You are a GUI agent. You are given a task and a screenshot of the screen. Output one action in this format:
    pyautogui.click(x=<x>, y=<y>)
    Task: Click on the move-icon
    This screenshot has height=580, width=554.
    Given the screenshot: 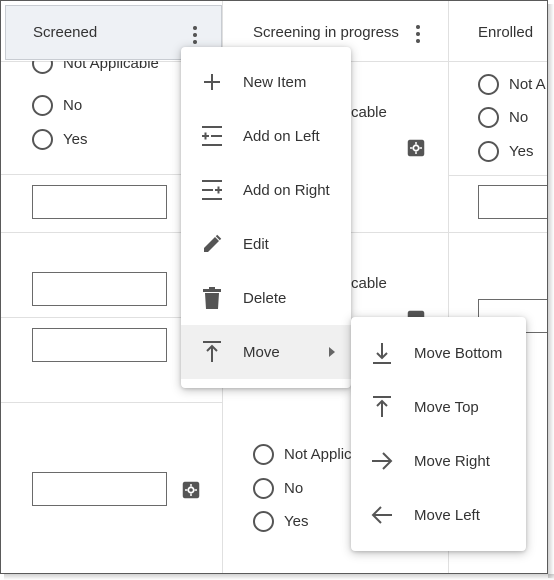 What is the action you would take?
    pyautogui.click(x=212, y=352)
    